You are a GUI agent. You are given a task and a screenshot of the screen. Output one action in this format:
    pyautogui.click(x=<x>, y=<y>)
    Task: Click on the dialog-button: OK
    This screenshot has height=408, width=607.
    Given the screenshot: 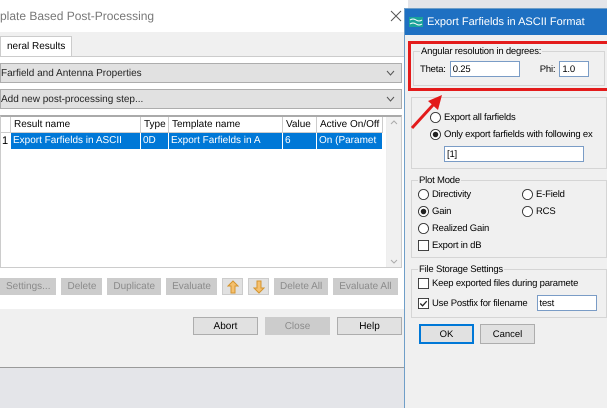 What is the action you would take?
    pyautogui.click(x=446, y=334)
    